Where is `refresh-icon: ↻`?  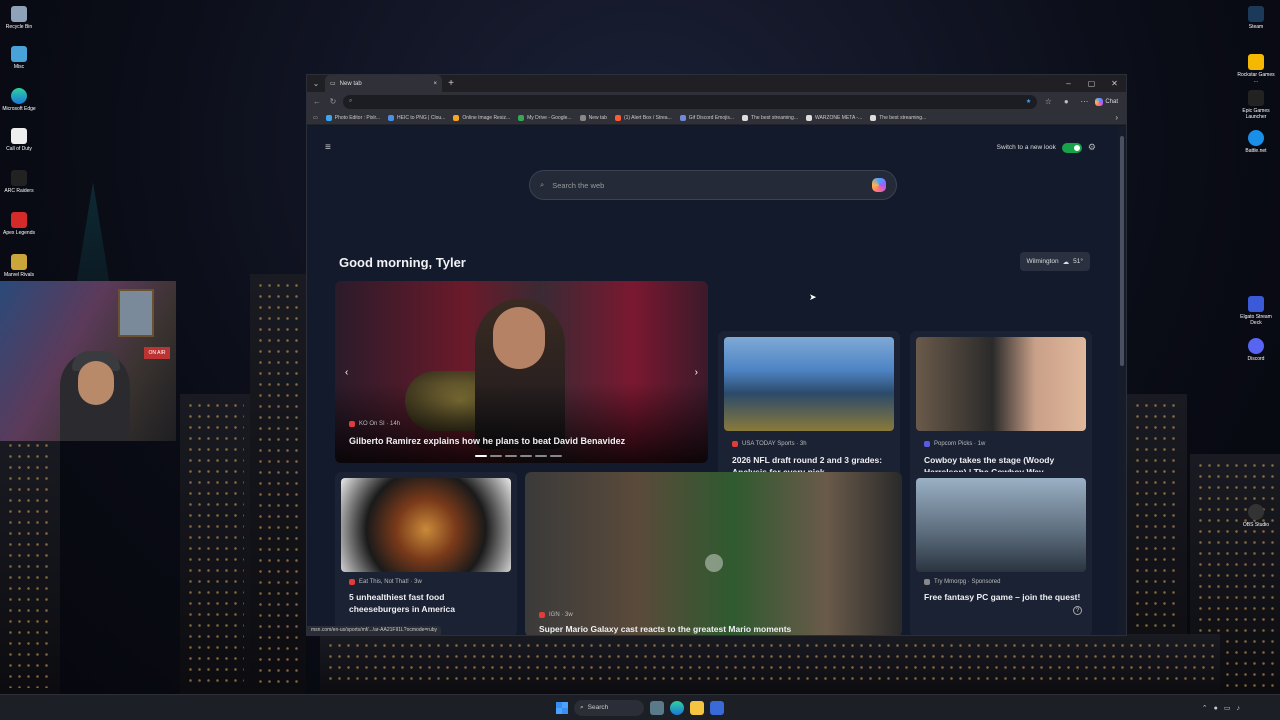 refresh-icon: ↻ is located at coordinates (333, 101).